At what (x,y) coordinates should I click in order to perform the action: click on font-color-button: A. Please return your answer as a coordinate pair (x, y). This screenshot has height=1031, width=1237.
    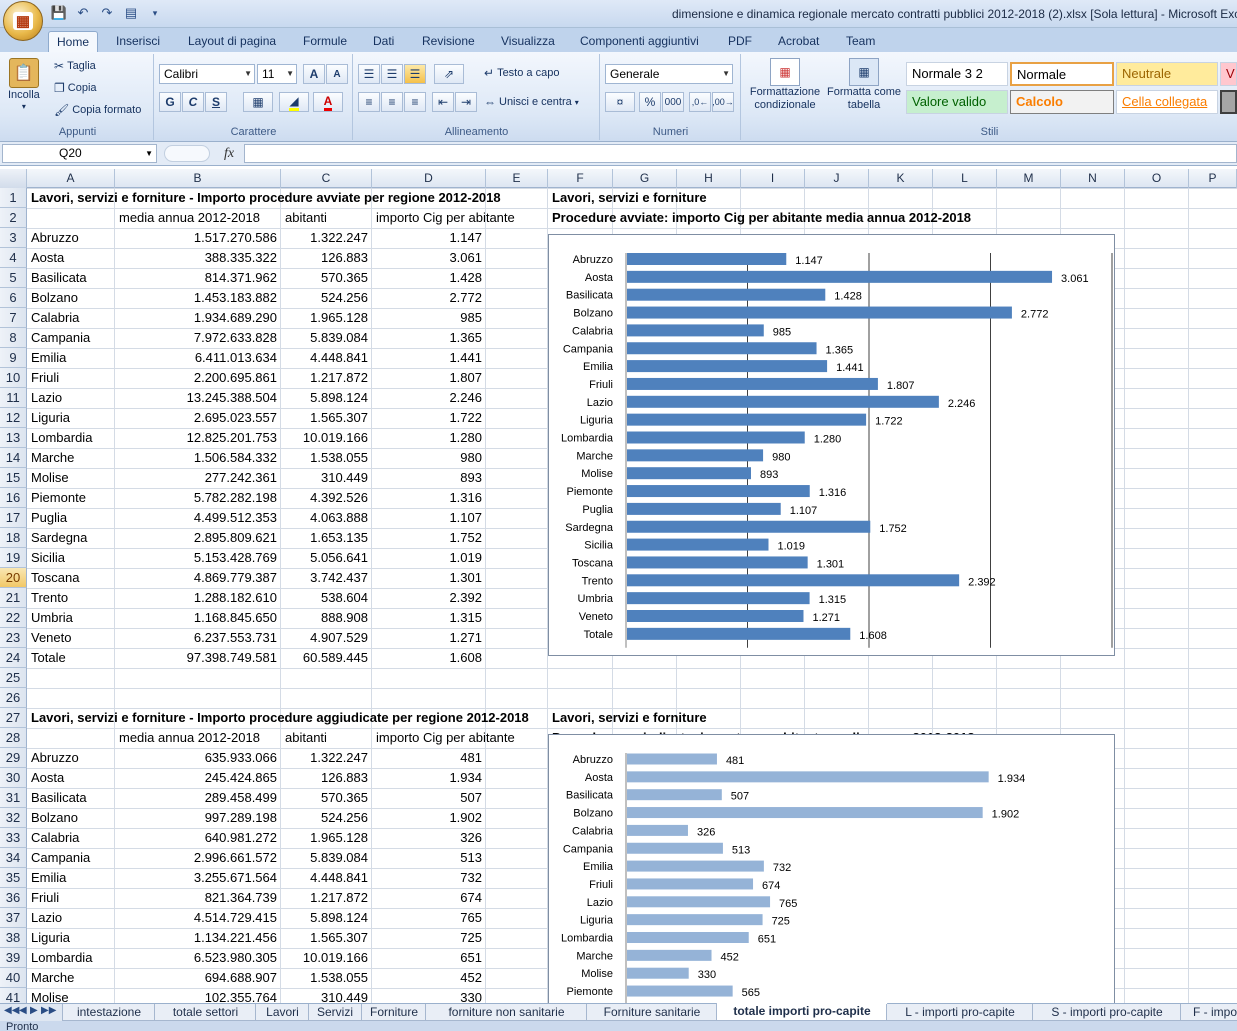
    Looking at the image, I should click on (328, 102).